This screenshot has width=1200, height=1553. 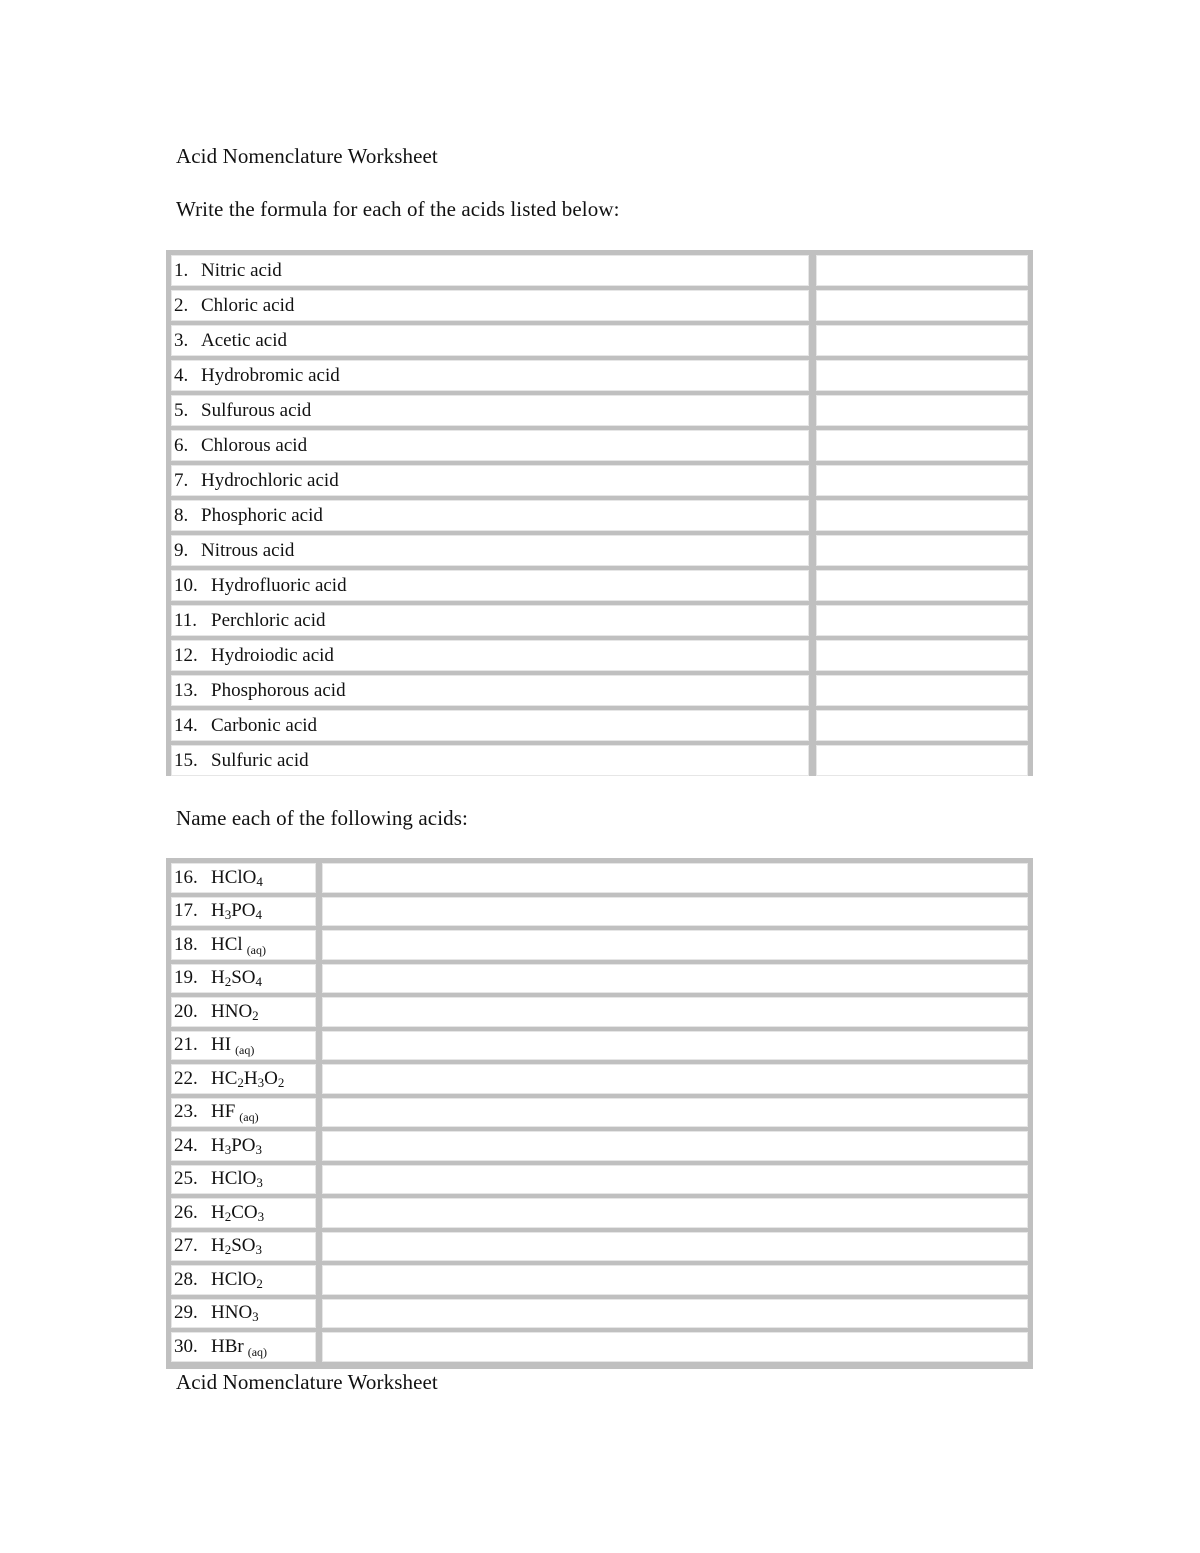 What do you see at coordinates (237, 878) in the screenshot?
I see `acid-formula: HClO4` at bounding box center [237, 878].